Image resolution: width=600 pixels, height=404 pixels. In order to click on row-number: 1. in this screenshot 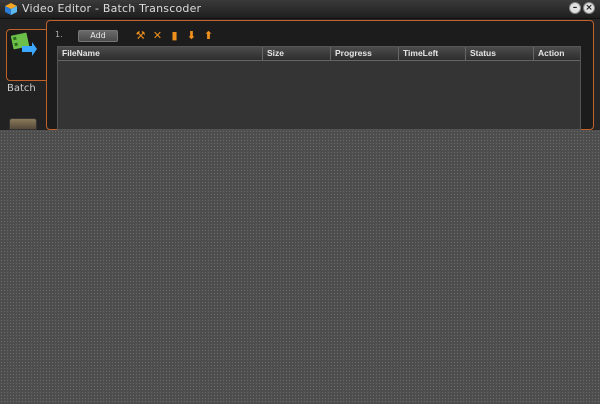, I will do `click(59, 34)`.